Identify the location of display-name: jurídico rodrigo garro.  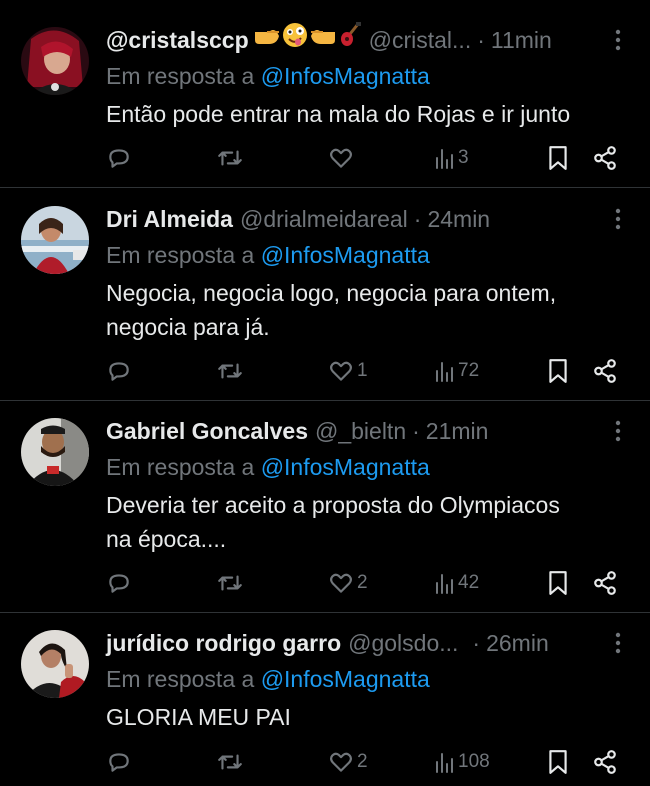
(223, 643).